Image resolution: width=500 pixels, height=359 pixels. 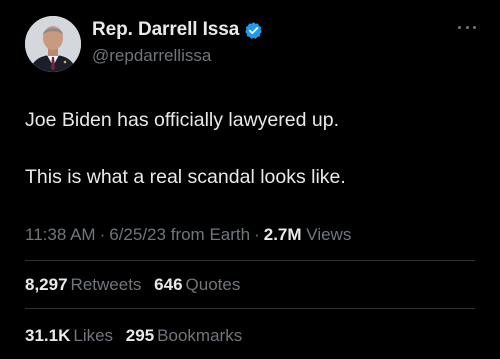 What do you see at coordinates (137, 234) in the screenshot?
I see `tweet-date: 6/25/23` at bounding box center [137, 234].